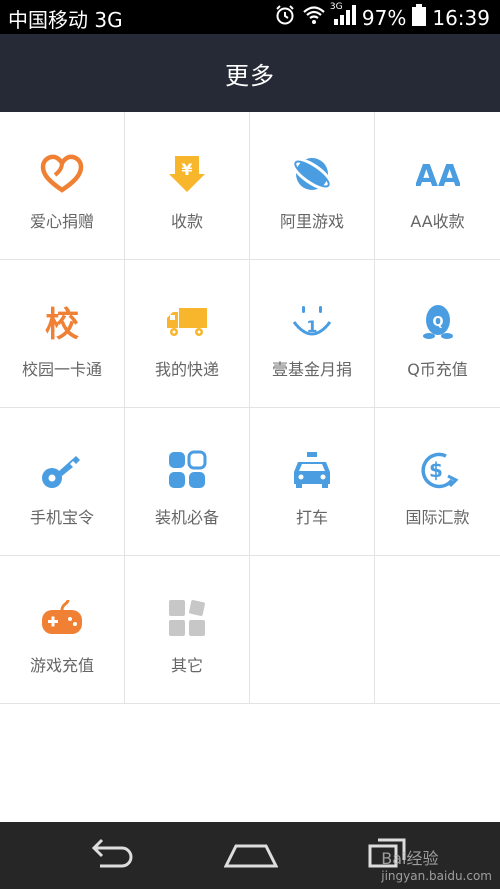 Image resolution: width=500 pixels, height=889 pixels. Describe the element at coordinates (461, 17) in the screenshot. I see `clock-label: 16:39` at that location.